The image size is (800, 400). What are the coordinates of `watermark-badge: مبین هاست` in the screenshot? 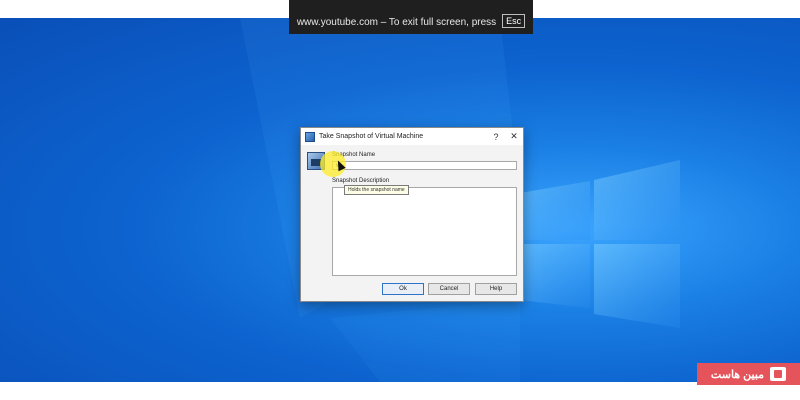 It's located at (748, 374).